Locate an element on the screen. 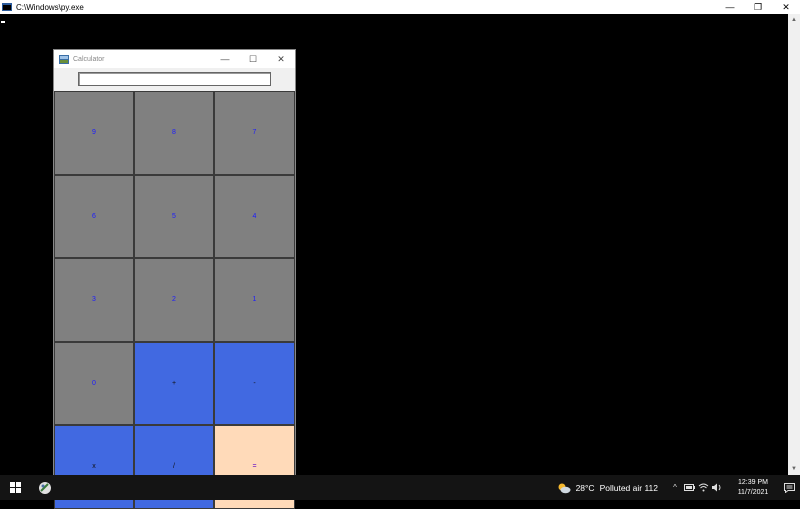 Image resolution: width=800 pixels, height=509 pixels. key-button: 2 is located at coordinates (174, 300).